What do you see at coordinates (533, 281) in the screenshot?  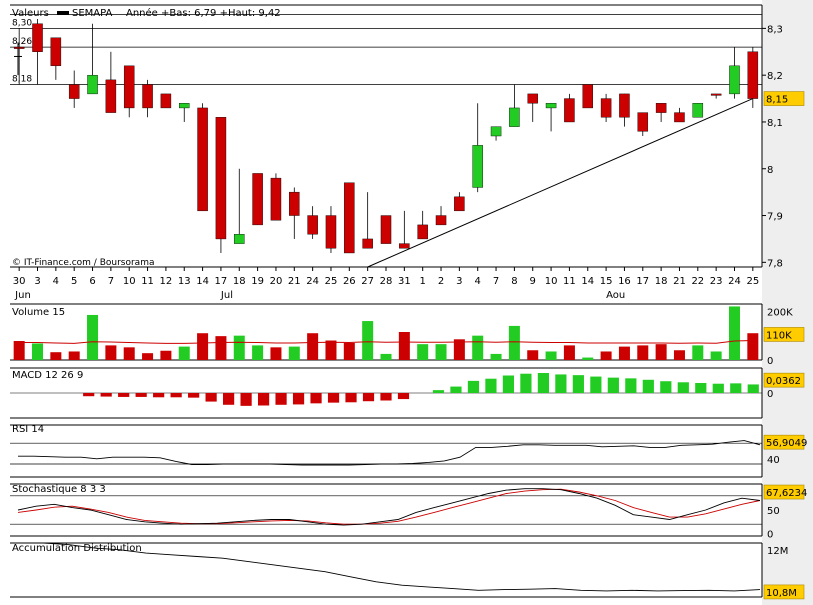 I see `x-tick-label: 9` at bounding box center [533, 281].